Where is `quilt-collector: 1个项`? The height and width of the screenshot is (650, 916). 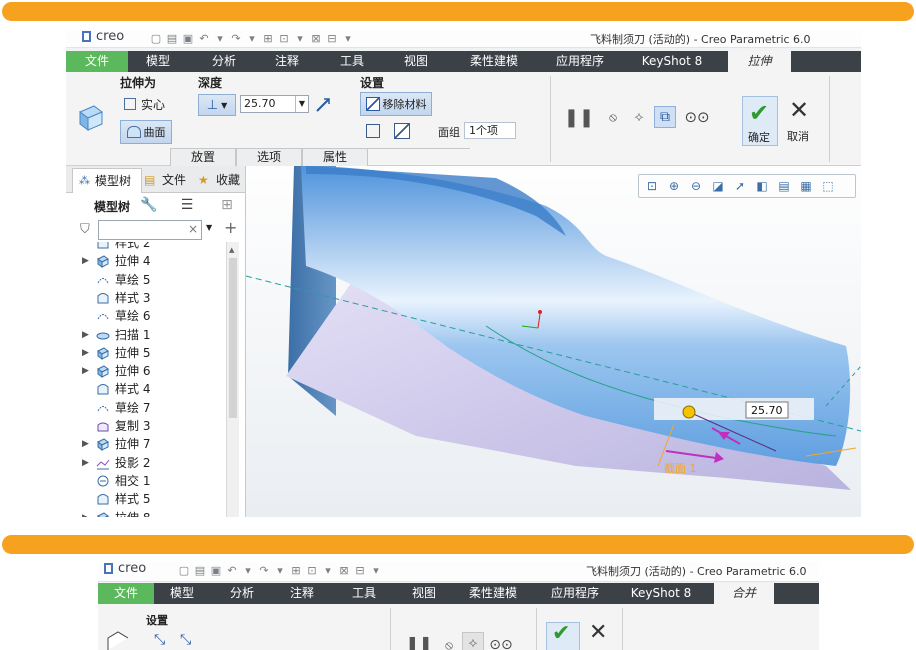
quilt-collector: 1个项 is located at coordinates (490, 130).